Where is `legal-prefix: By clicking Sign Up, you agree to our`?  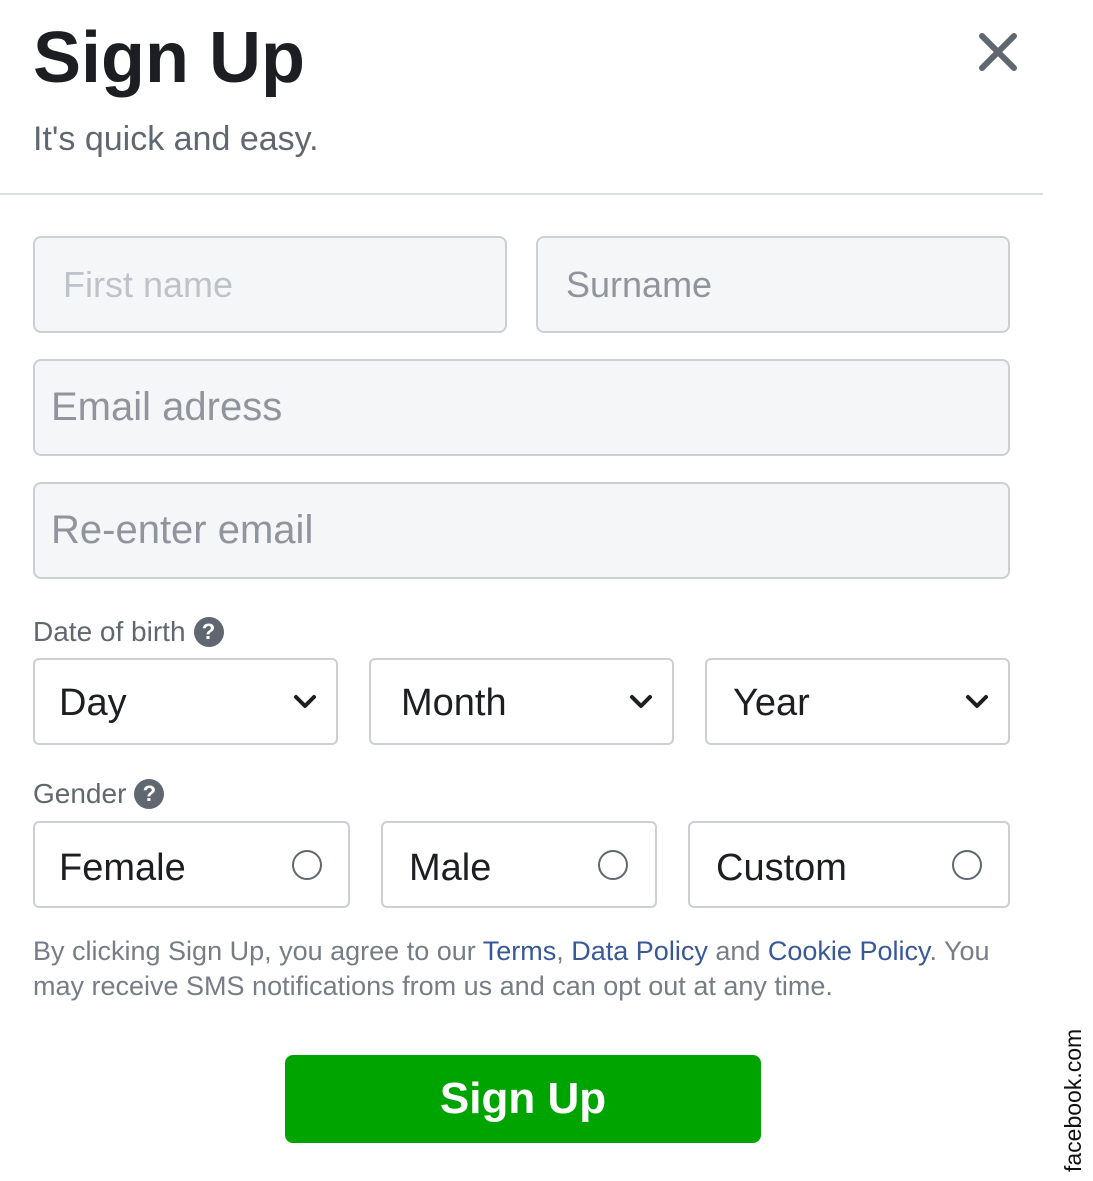 legal-prefix: By clicking Sign Up, you agree to our is located at coordinates (258, 951).